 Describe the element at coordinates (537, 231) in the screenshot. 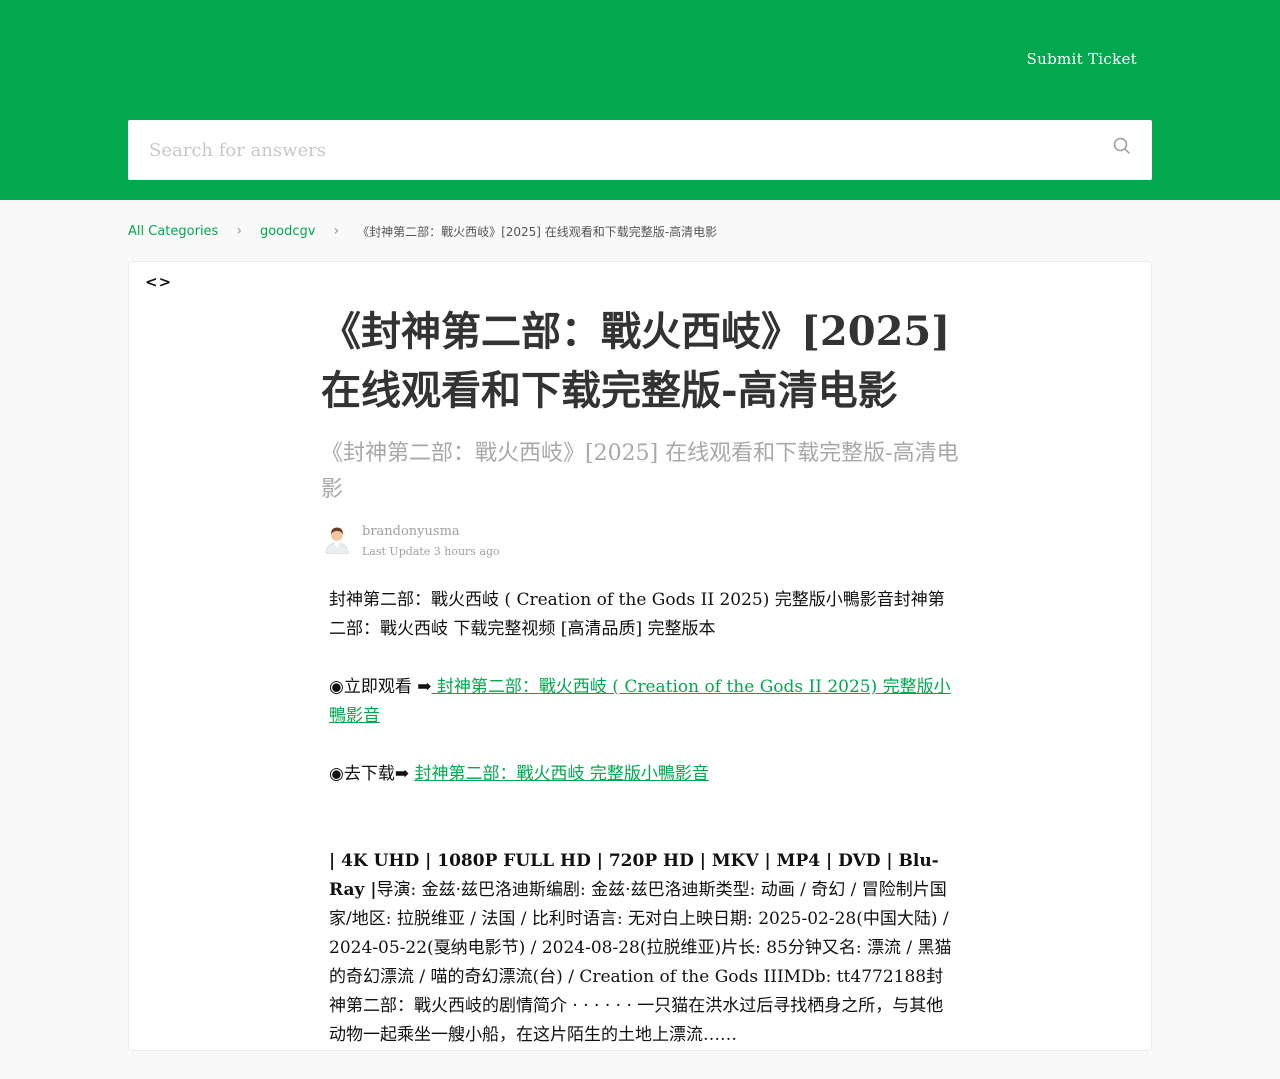

I see `breadcrumb-current: 《封神第二部：戰火西岐》[2025] 在线观看和下载完整版-高清电影` at that location.